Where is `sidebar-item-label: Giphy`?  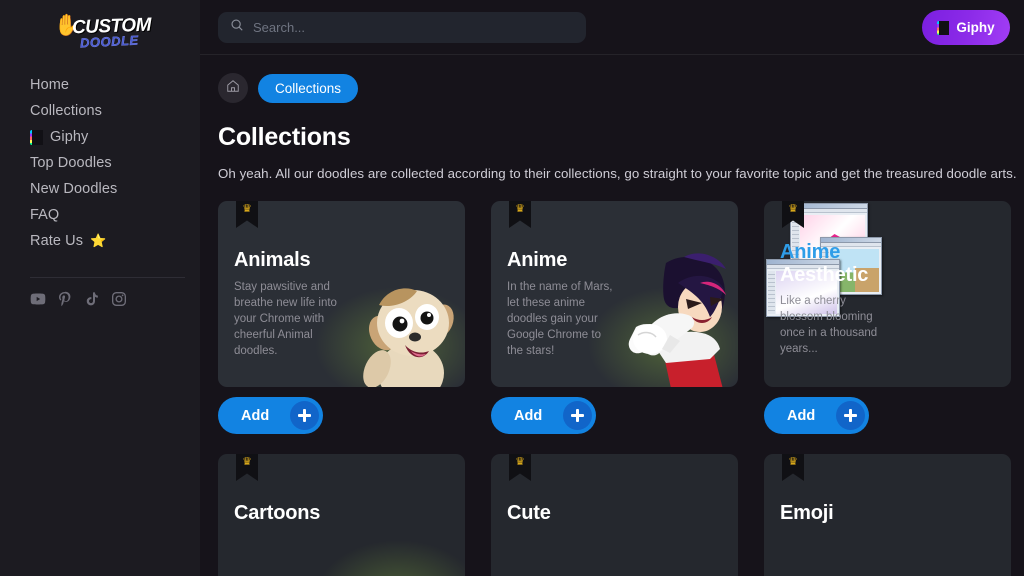
sidebar-item-label: Giphy is located at coordinates (69, 137).